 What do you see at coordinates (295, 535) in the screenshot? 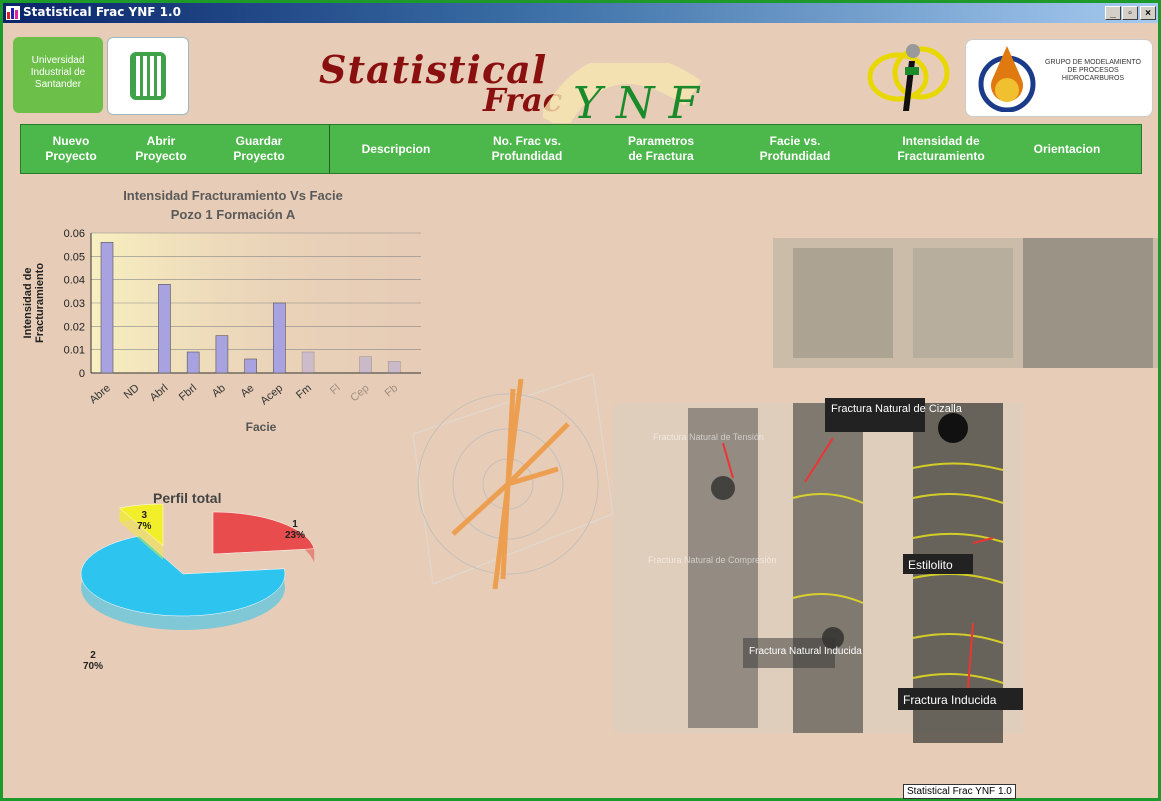
I see `pie-label-1-pct: 23%` at bounding box center [295, 535].